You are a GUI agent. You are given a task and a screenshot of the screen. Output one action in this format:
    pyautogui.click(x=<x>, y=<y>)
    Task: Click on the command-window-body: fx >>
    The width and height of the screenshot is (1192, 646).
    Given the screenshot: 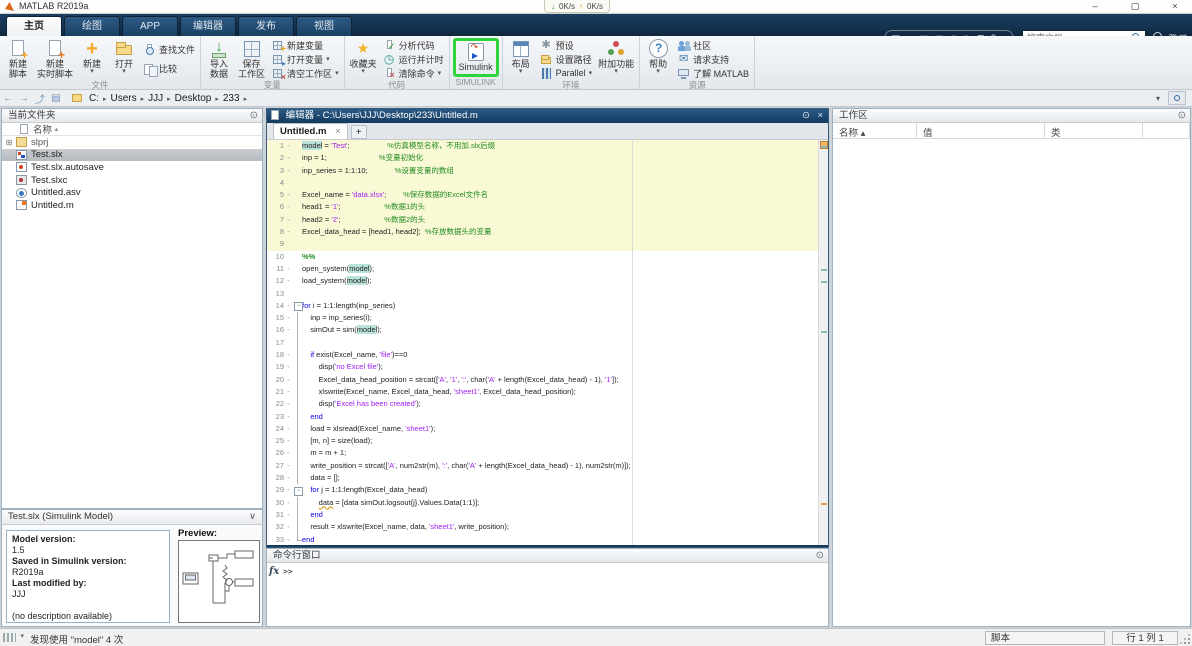 What is the action you would take?
    pyautogui.click(x=547, y=594)
    